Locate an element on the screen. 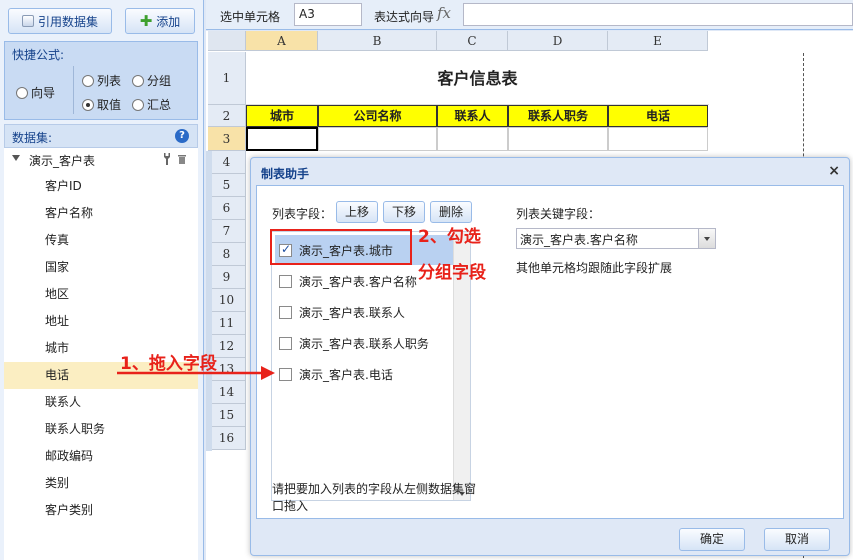  row-header: 7 is located at coordinates (227, 231).